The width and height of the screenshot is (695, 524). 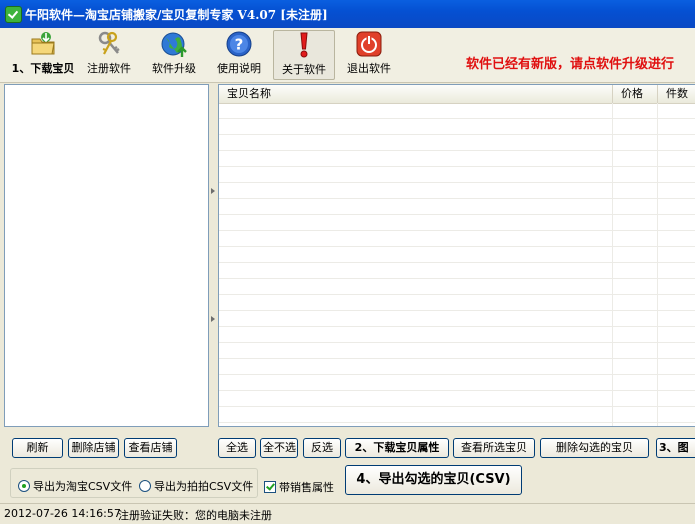 What do you see at coordinates (347, 513) in the screenshot?
I see `status-bar: 2012-07-26 14:16:57 注册验证失败：您的电脑未注册` at bounding box center [347, 513].